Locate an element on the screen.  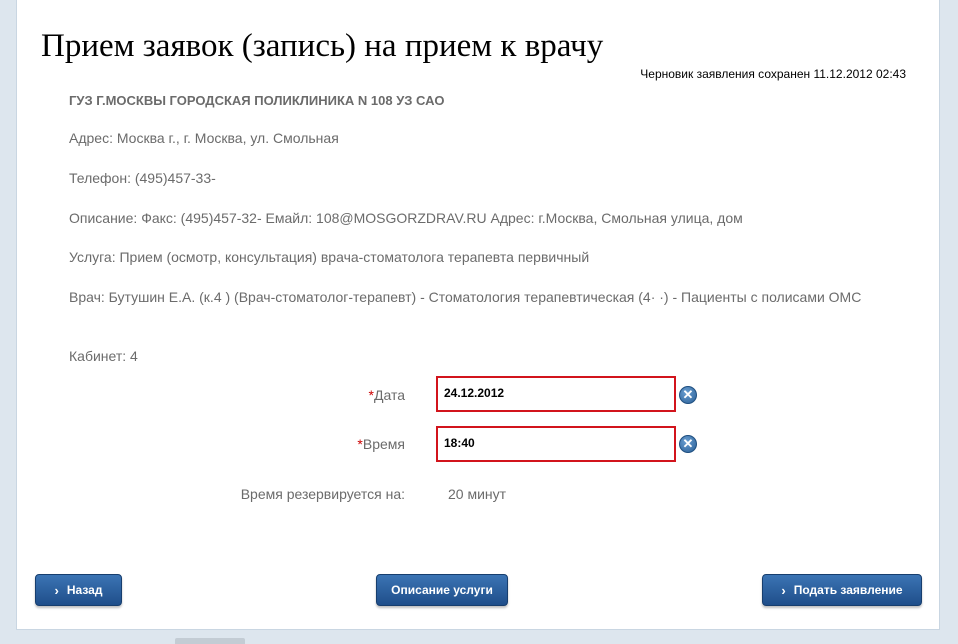
time-input is located at coordinates (554, 443).